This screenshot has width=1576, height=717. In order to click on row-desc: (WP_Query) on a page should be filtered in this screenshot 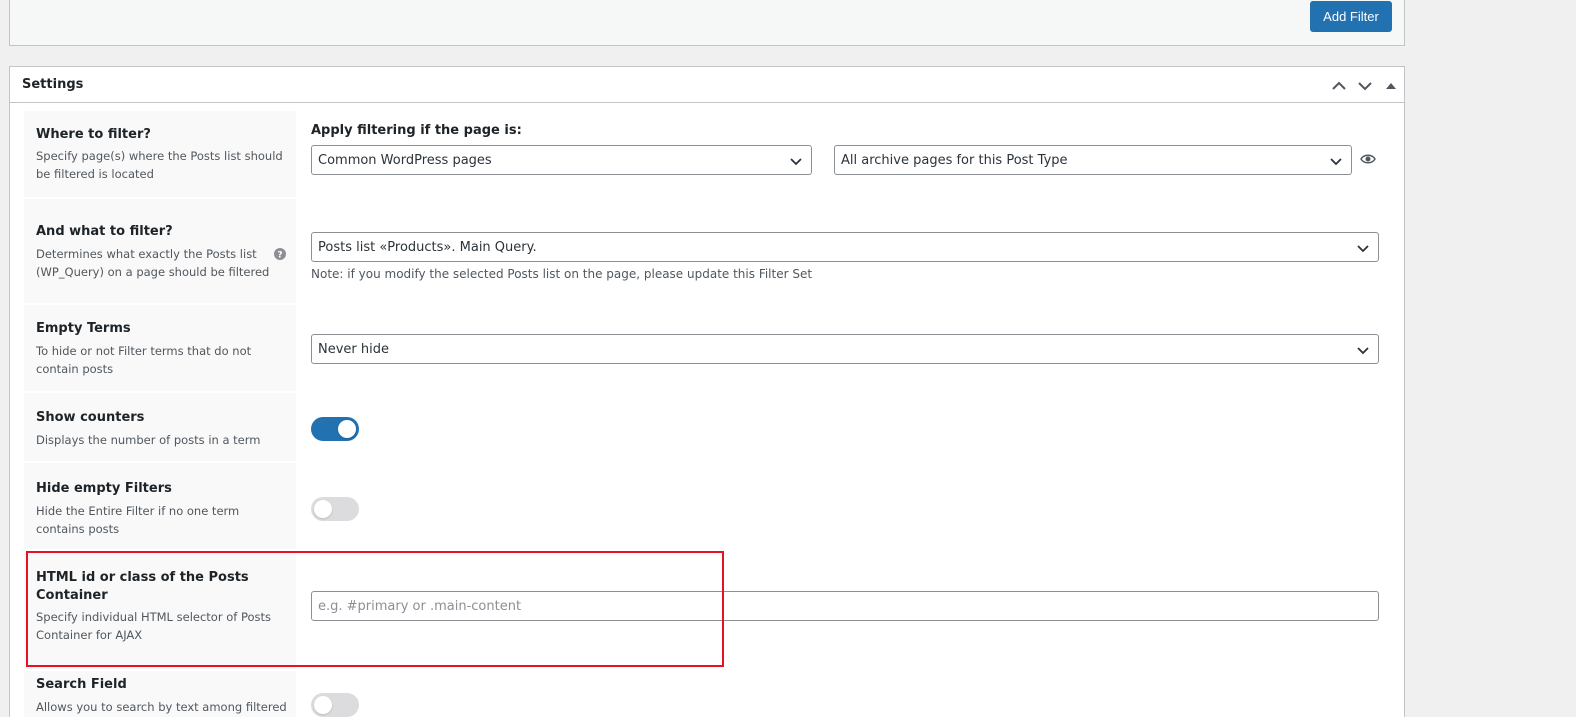, I will do `click(153, 272)`.